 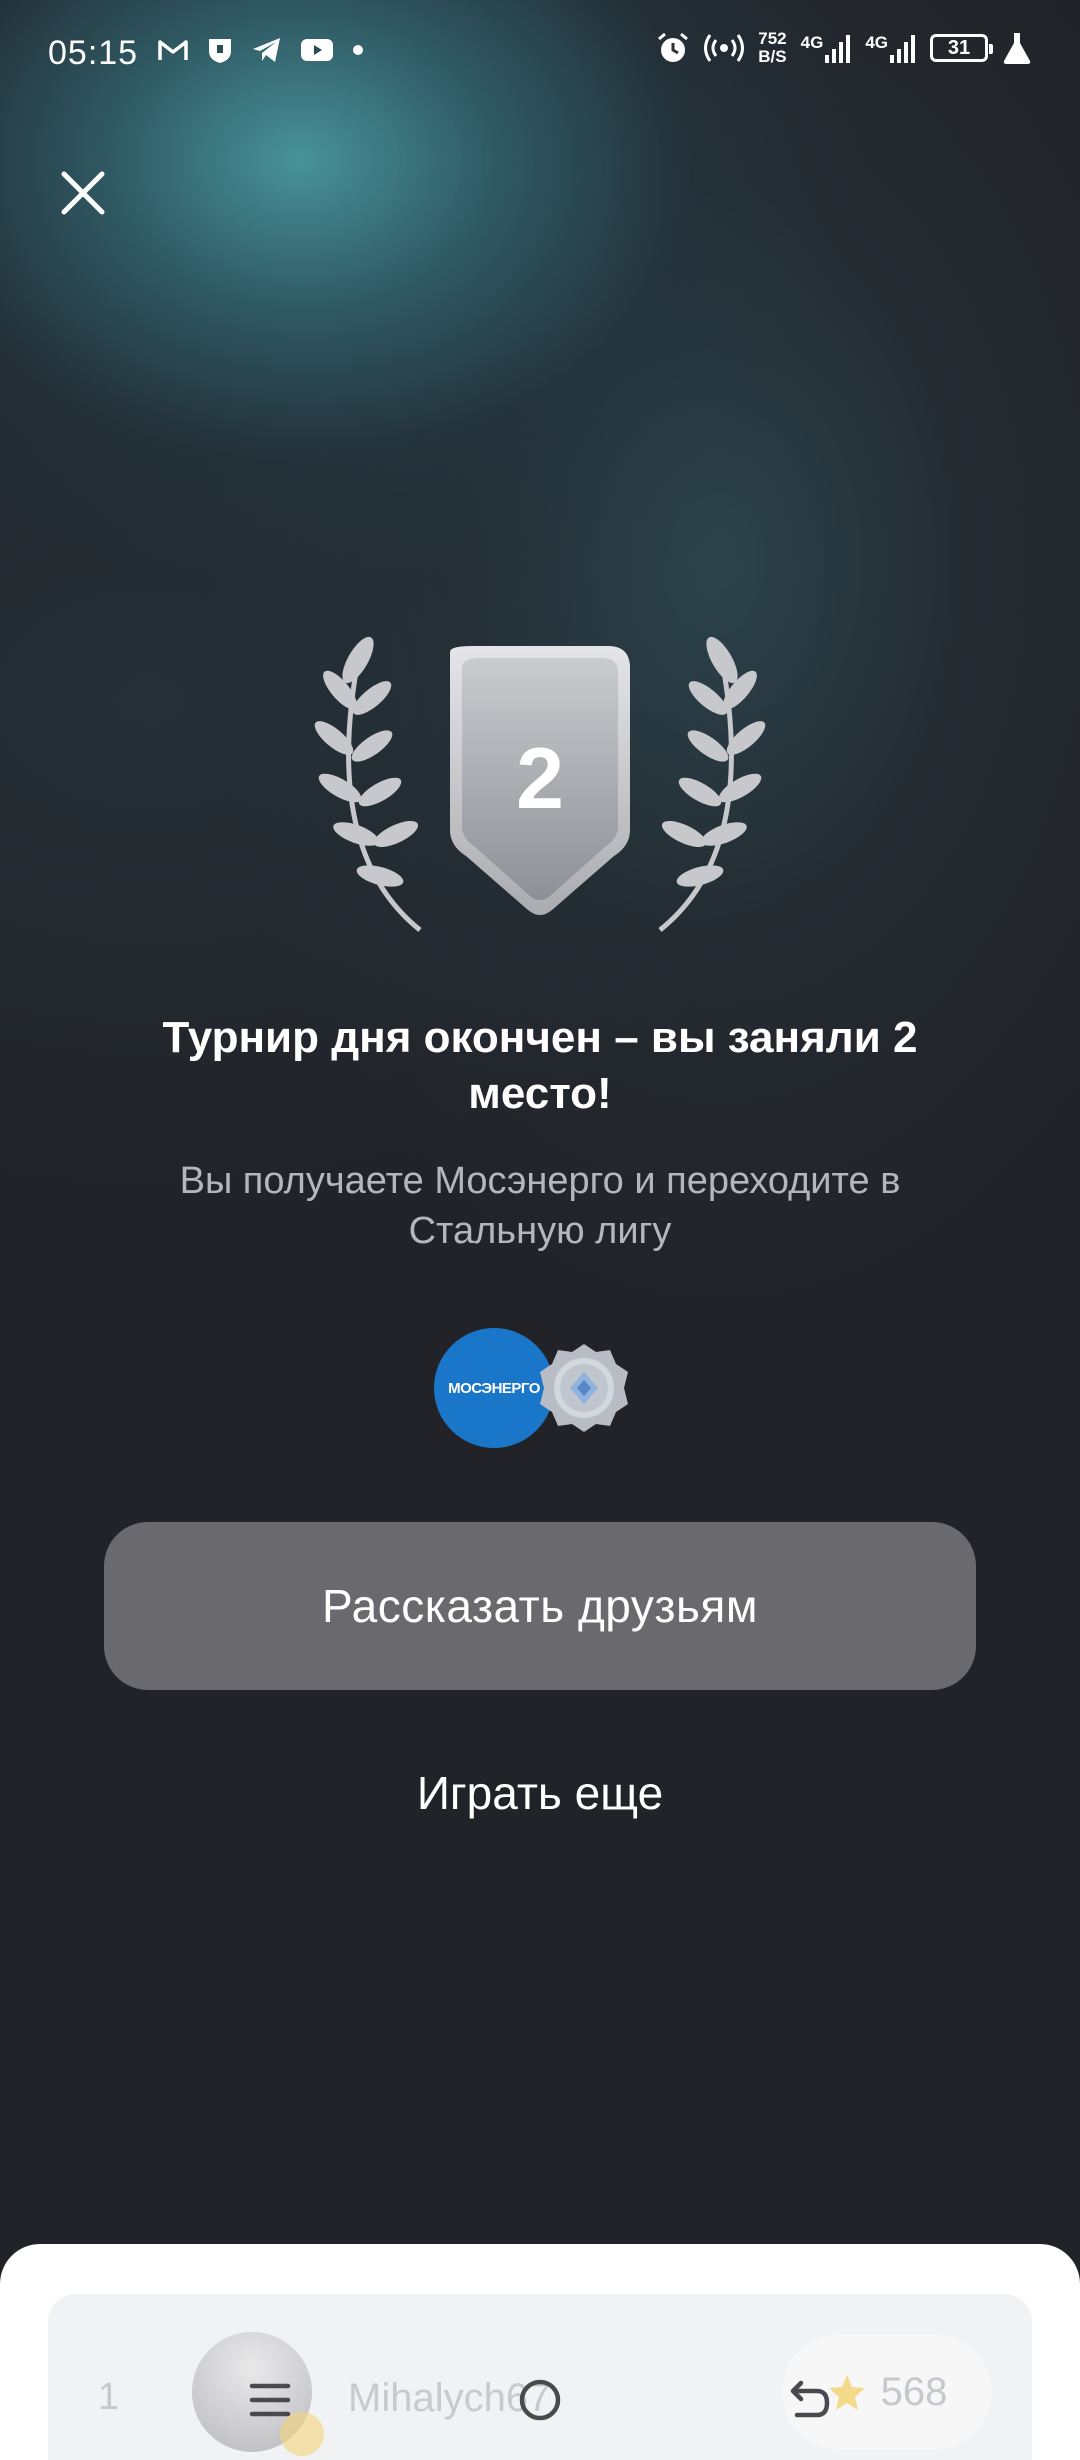 I want to click on battery-icon: 31, so click(x=961, y=48).